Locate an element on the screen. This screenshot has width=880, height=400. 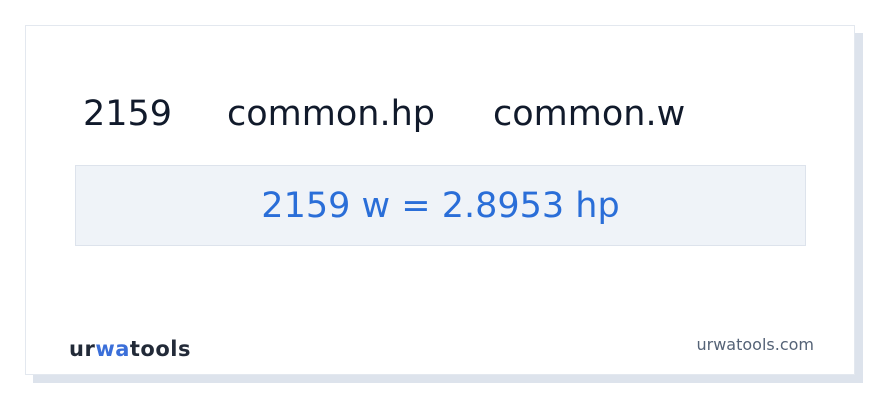
logo-text-end: tools is located at coordinates (160, 349).